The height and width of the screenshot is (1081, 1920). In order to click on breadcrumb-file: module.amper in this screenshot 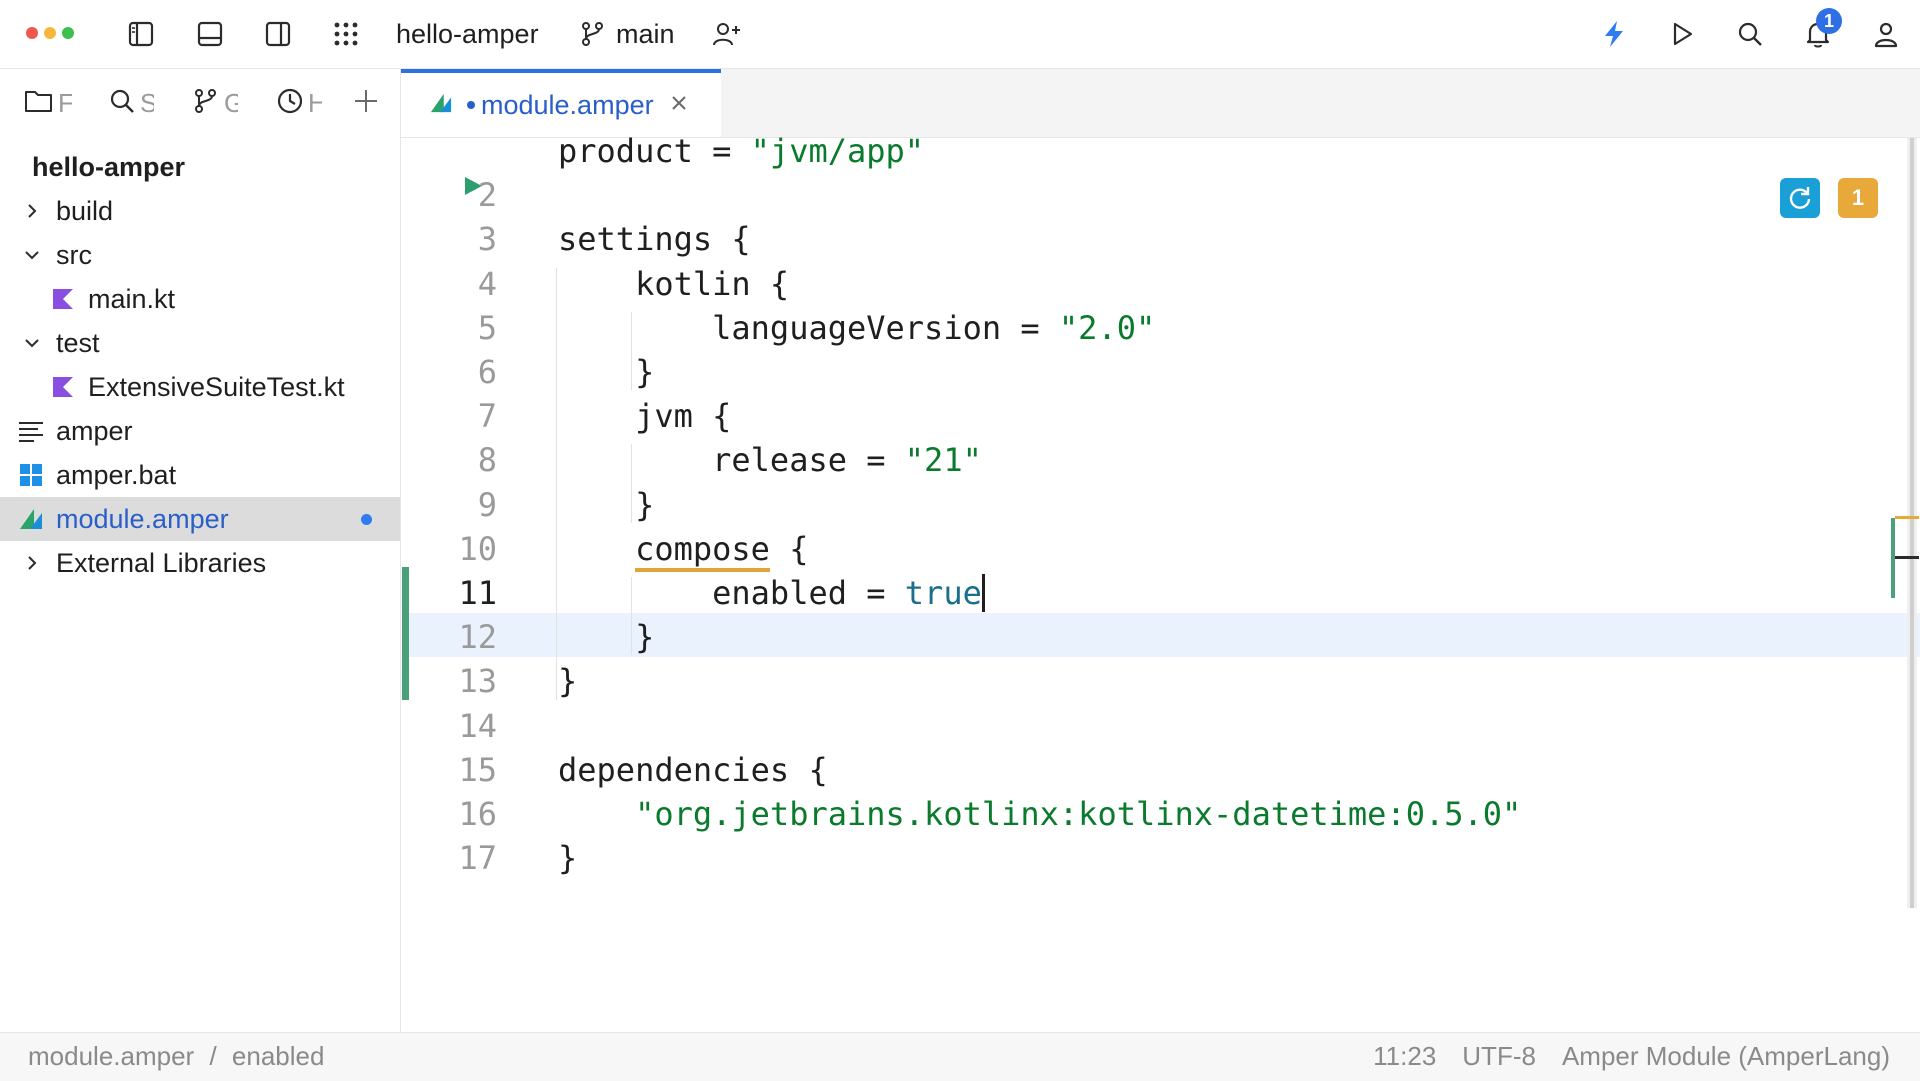, I will do `click(111, 1056)`.